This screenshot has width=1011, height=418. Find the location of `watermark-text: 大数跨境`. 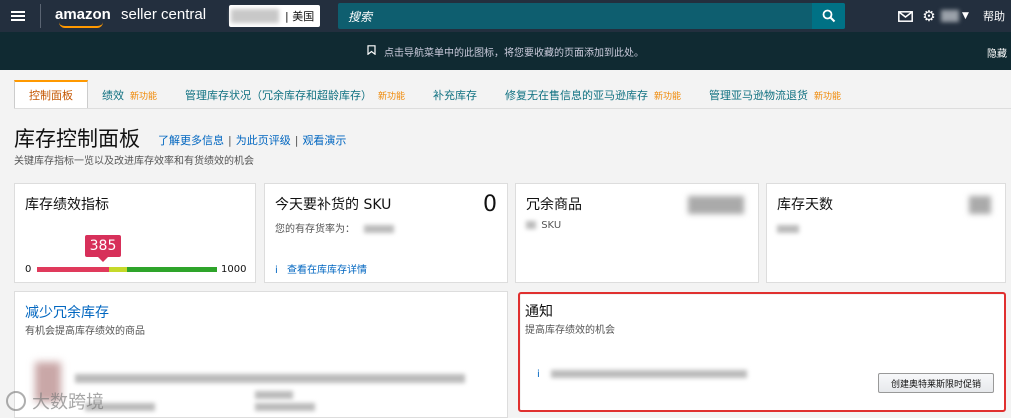

watermark-text: 大数跨境 is located at coordinates (68, 402).